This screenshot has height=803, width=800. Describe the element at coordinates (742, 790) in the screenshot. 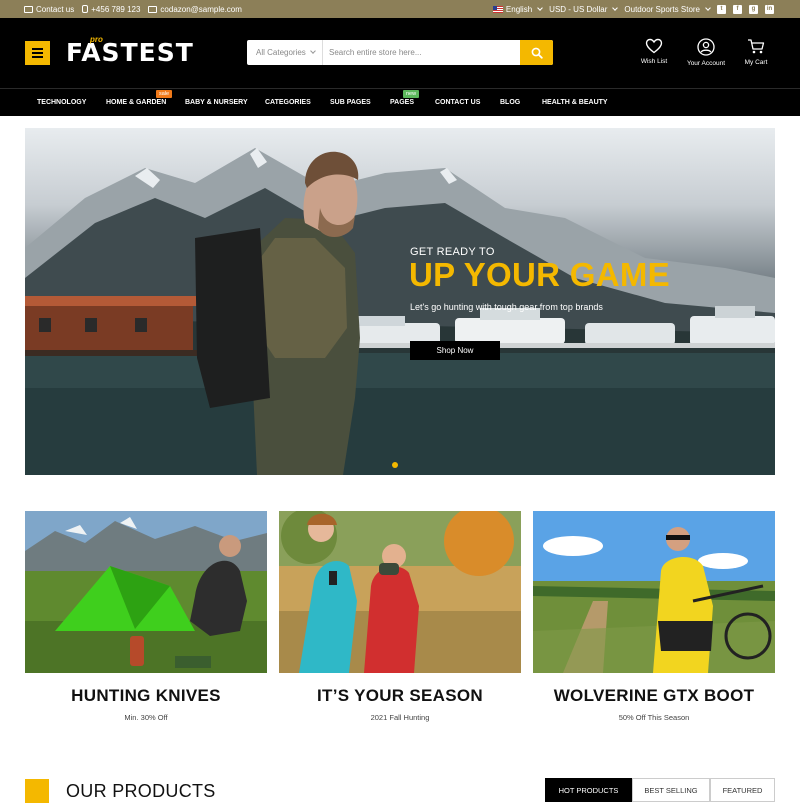

I see `tab-featured: FEATURED` at that location.